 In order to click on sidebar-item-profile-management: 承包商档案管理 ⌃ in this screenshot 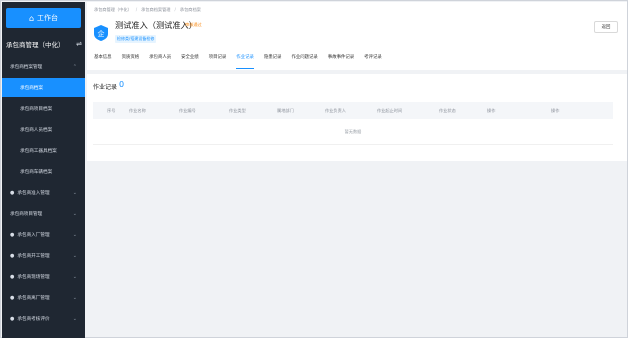, I will do `click(43, 66)`.